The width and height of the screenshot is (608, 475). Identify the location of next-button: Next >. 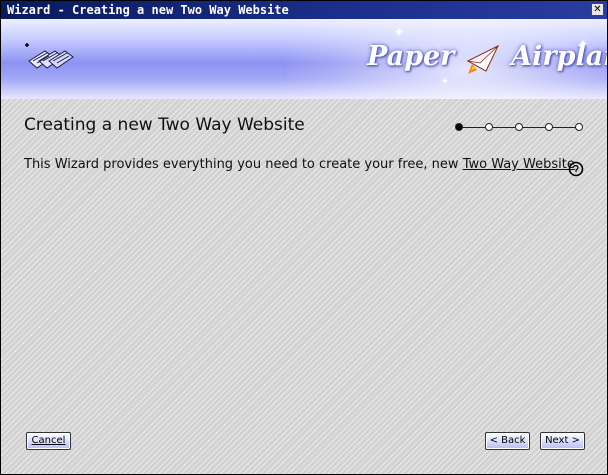
(562, 441).